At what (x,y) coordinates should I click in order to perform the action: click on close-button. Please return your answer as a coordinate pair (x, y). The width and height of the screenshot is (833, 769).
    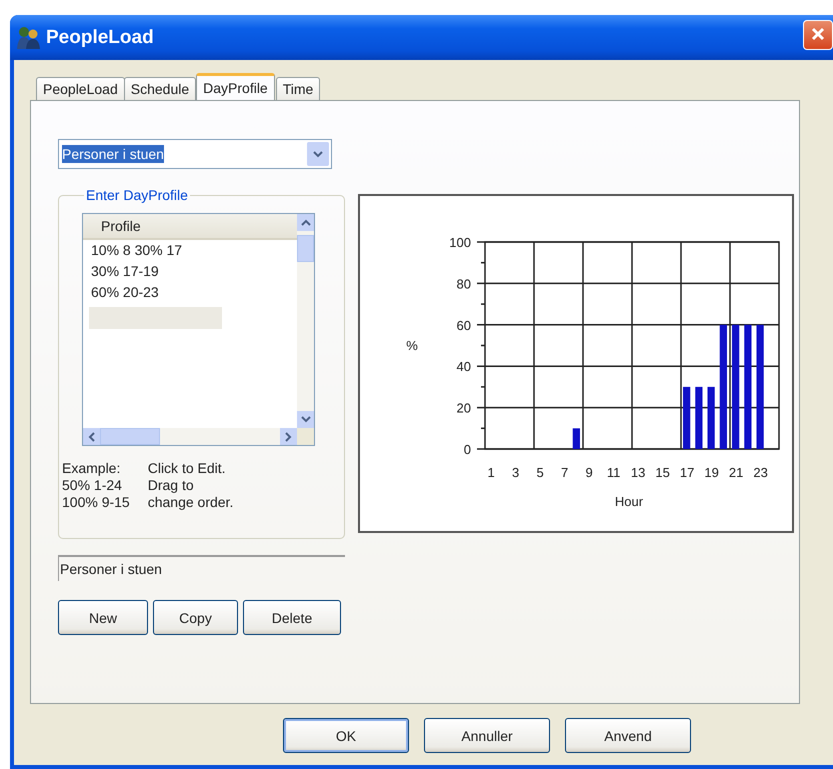
    Looking at the image, I should click on (818, 35).